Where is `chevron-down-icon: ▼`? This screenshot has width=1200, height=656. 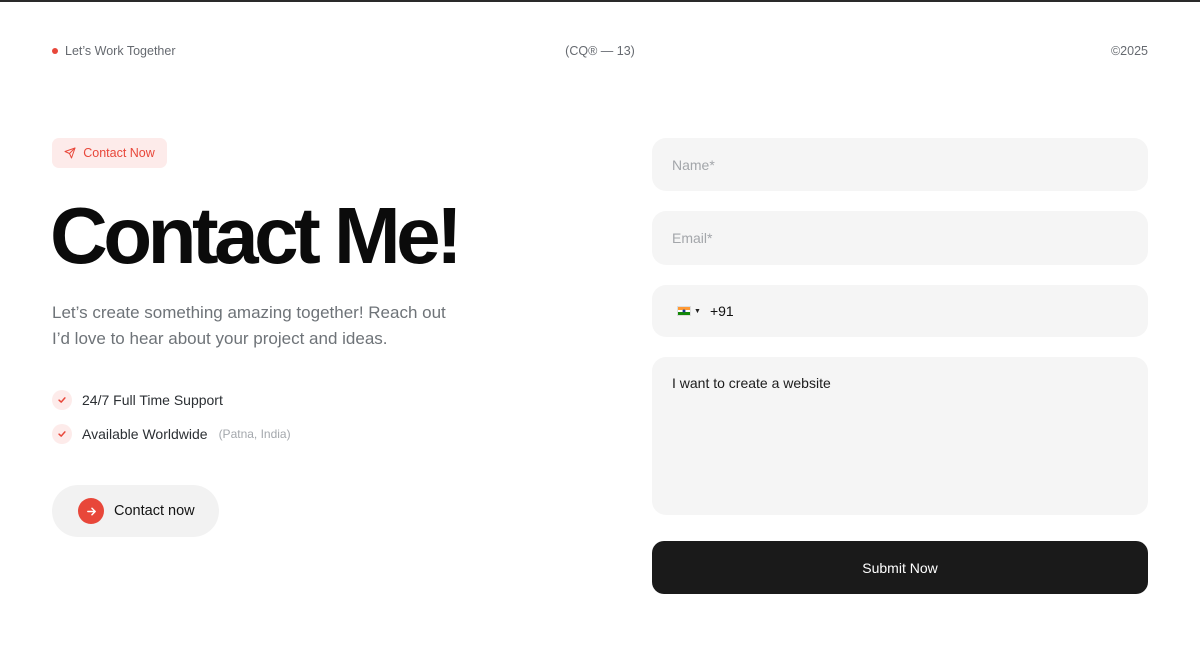 chevron-down-icon: ▼ is located at coordinates (697, 311).